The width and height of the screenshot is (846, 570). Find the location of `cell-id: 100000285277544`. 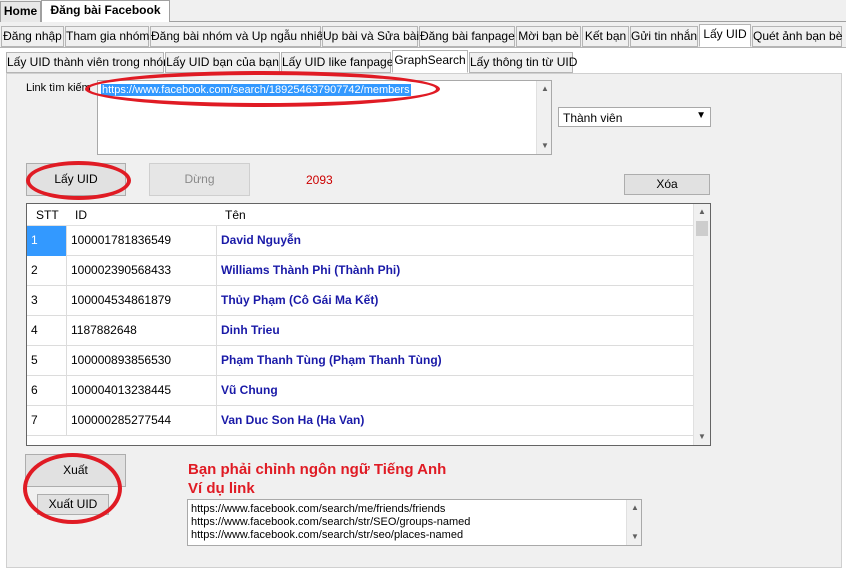

cell-id: 100000285277544 is located at coordinates (142, 421).